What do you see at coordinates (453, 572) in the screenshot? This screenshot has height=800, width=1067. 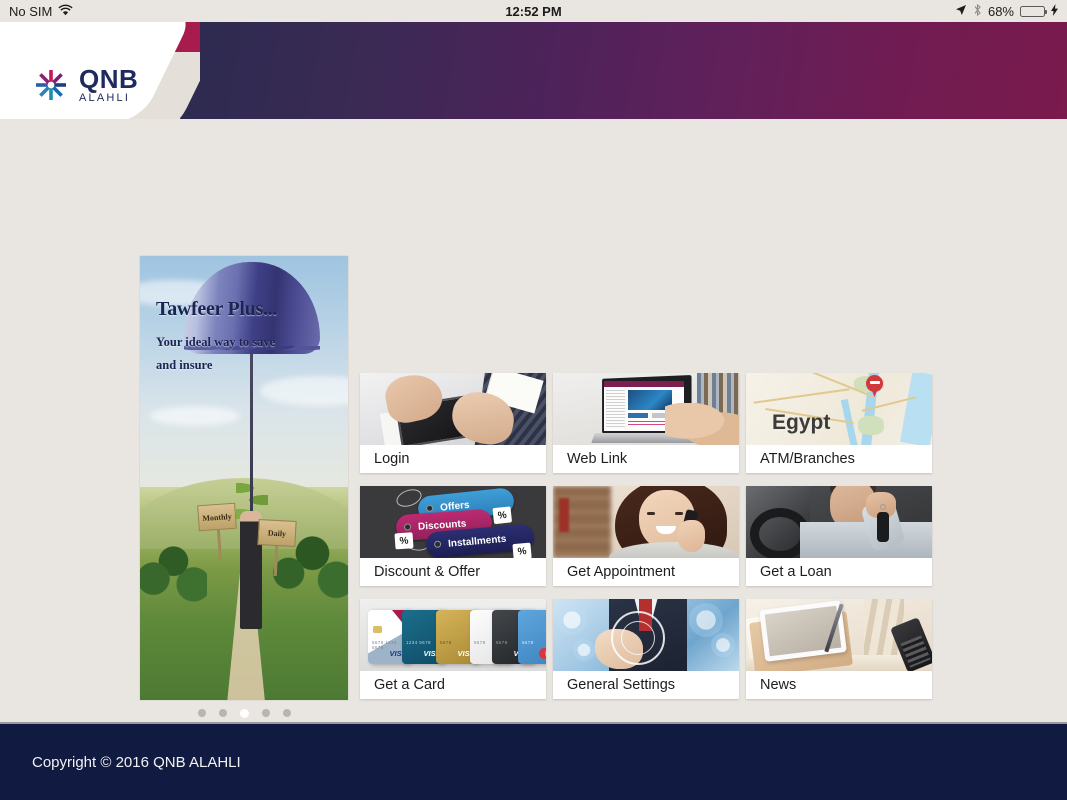 I see `tile-label-discount: Discount & Offer` at bounding box center [453, 572].